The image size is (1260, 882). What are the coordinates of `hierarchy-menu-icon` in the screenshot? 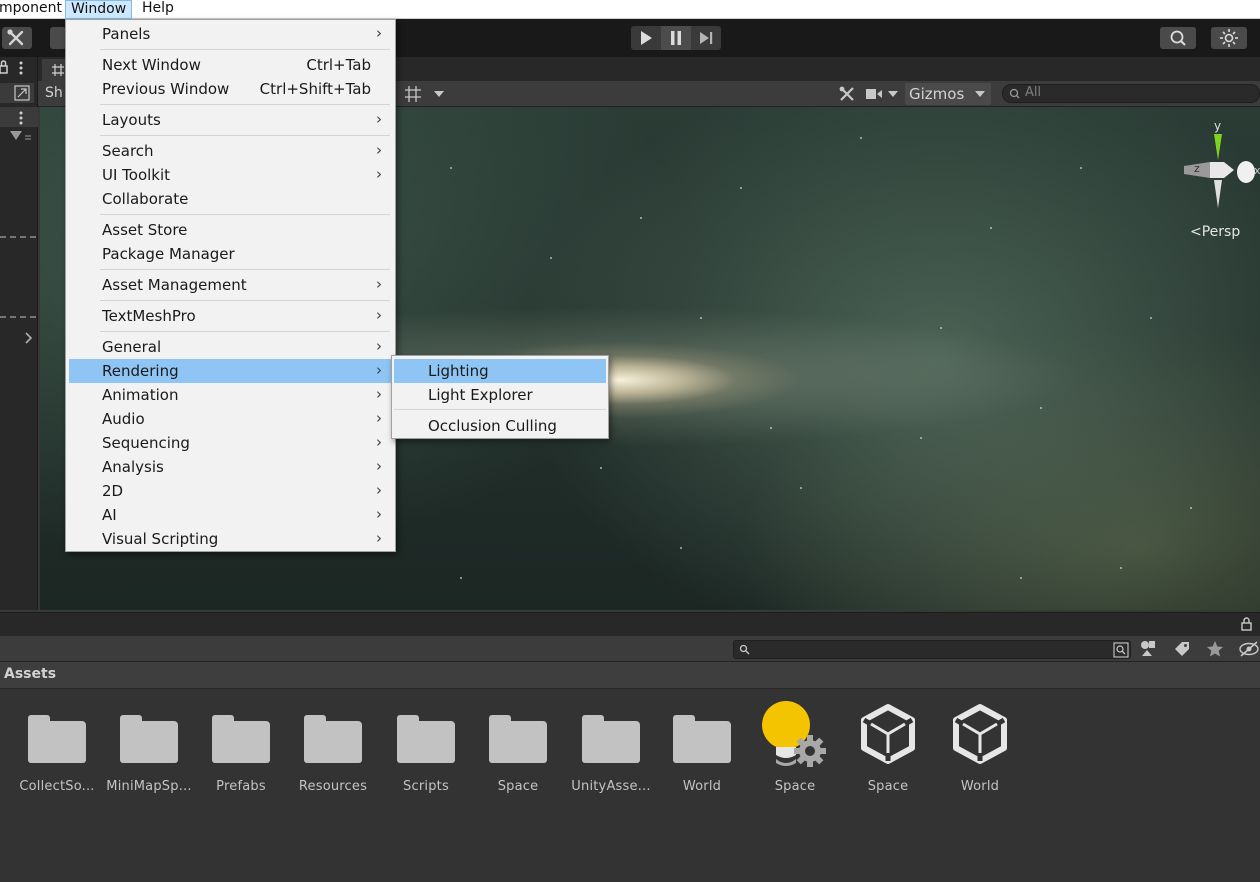 It's located at (21, 67).